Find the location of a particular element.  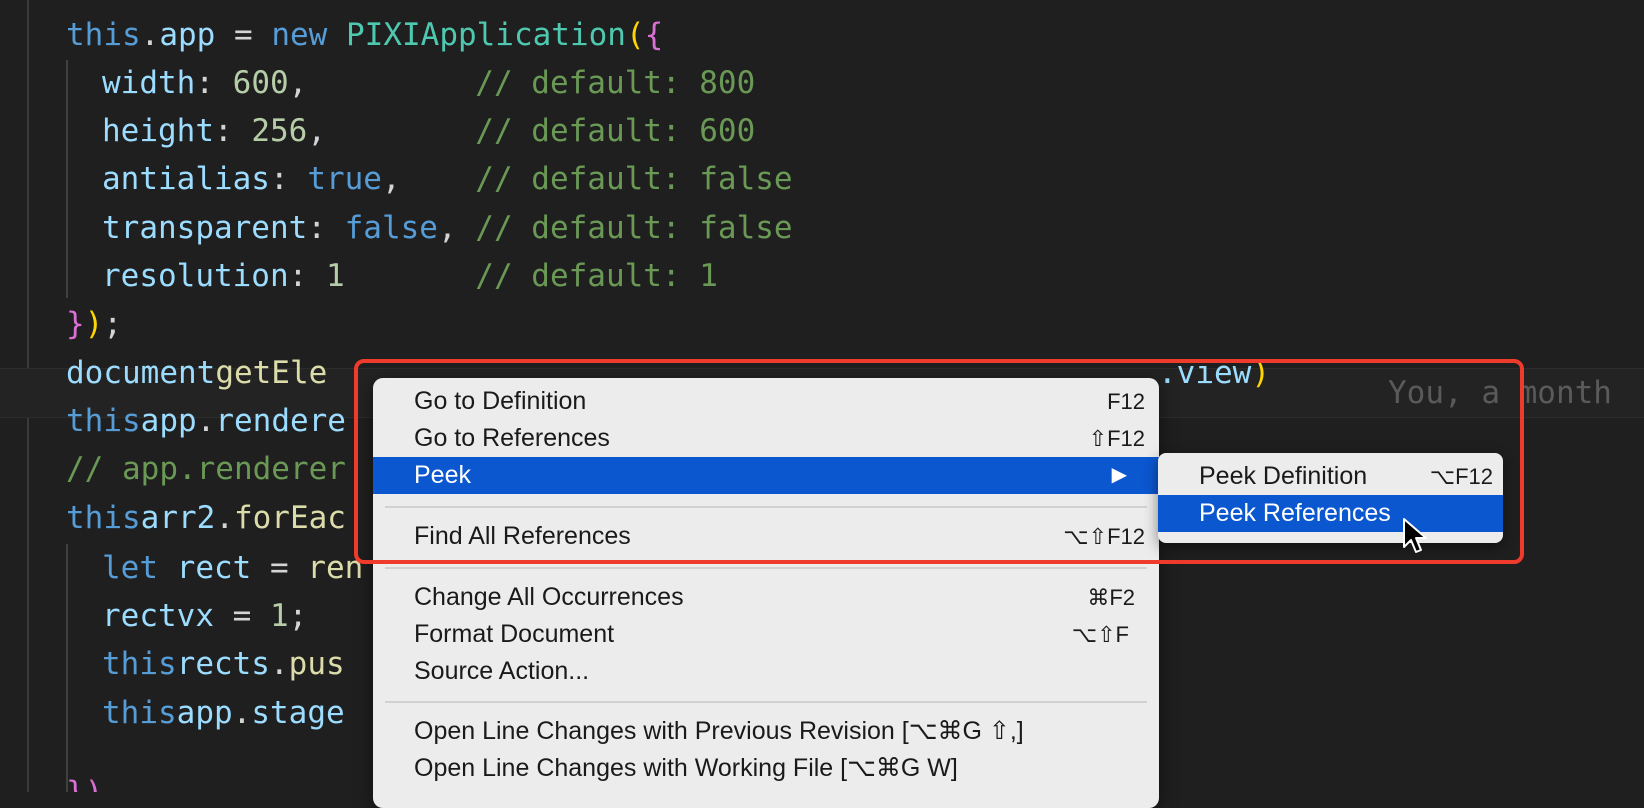

menu-item-format-document: Format Document ⌥⇧F is located at coordinates (766, 634).